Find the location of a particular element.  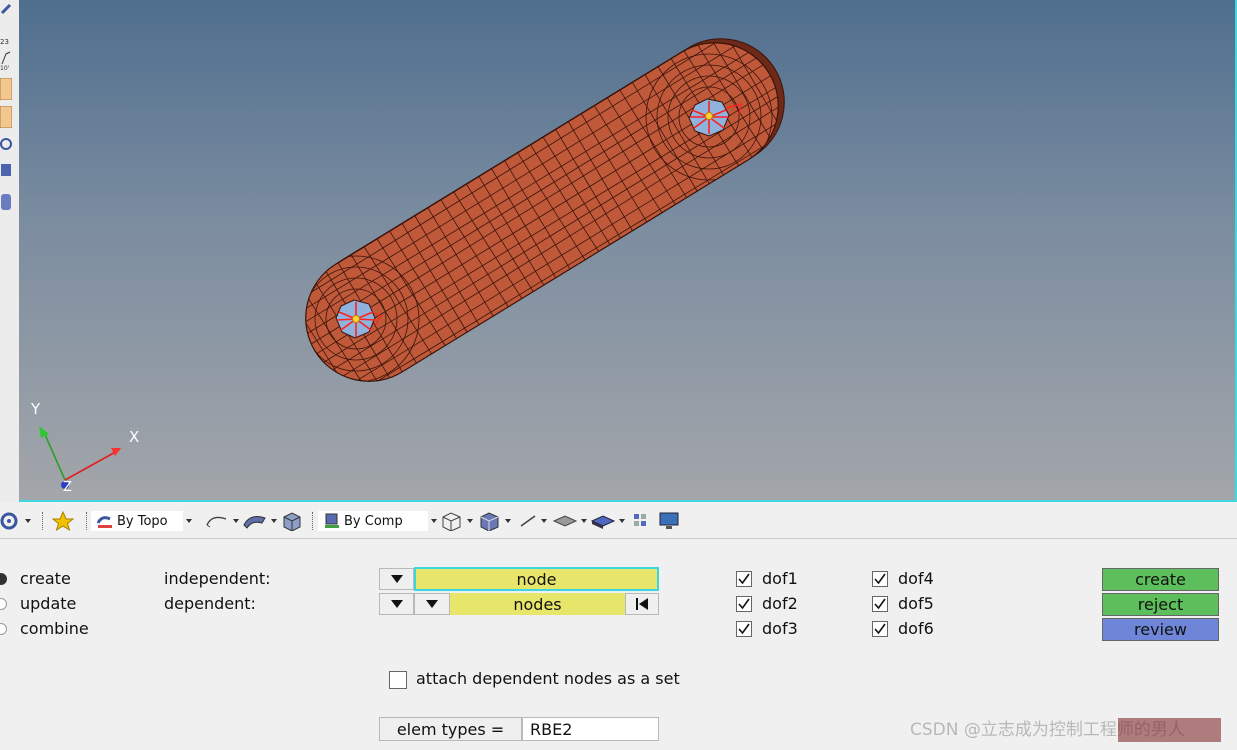

topo-color-select: By Topo is located at coordinates (141, 521).